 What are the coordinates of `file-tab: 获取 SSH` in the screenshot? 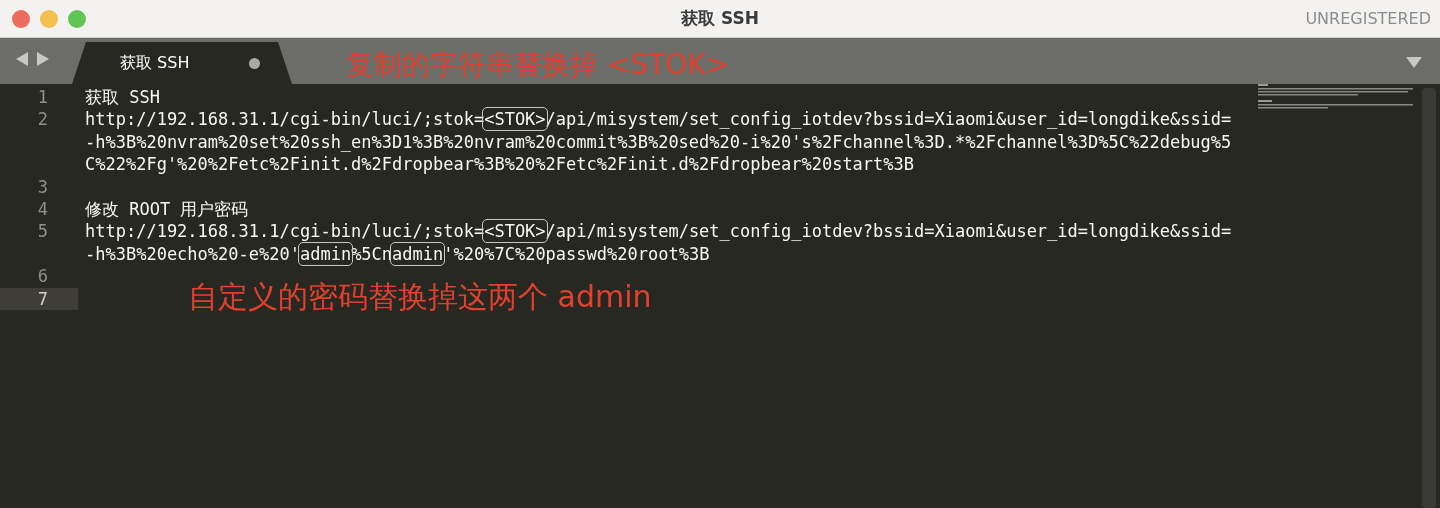 It's located at (182, 63).